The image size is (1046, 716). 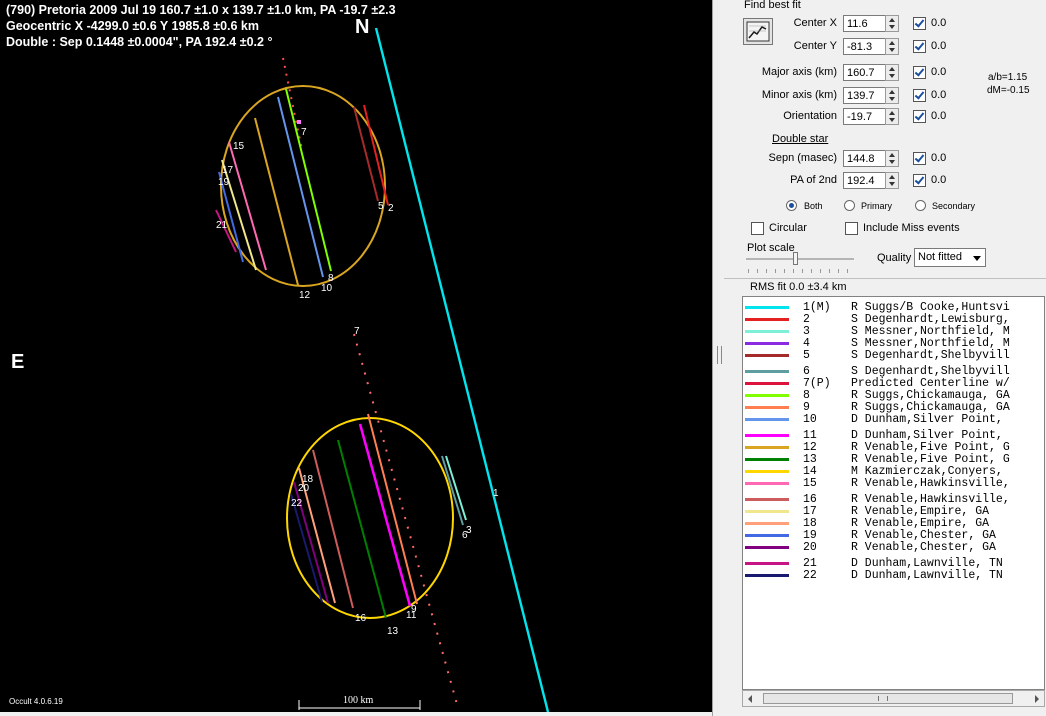 What do you see at coordinates (810, 547) in the screenshot?
I see `observer-number: 20` at bounding box center [810, 547].